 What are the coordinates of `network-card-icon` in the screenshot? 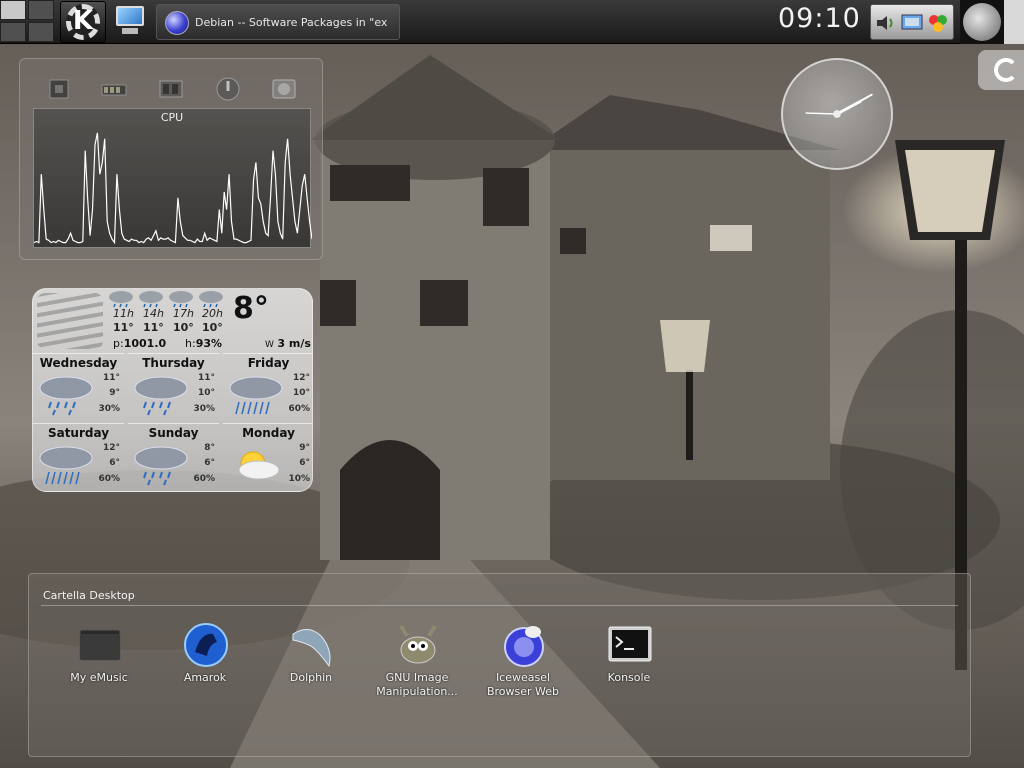 It's located at (171, 89).